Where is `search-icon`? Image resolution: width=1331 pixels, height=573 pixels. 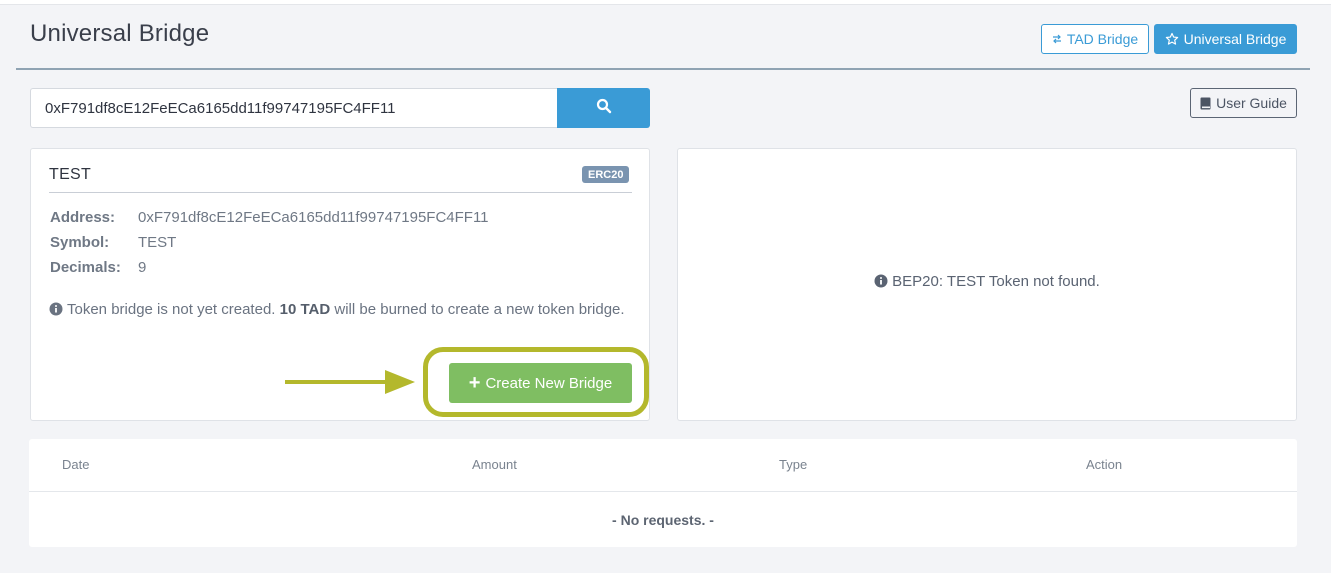 search-icon is located at coordinates (604, 108).